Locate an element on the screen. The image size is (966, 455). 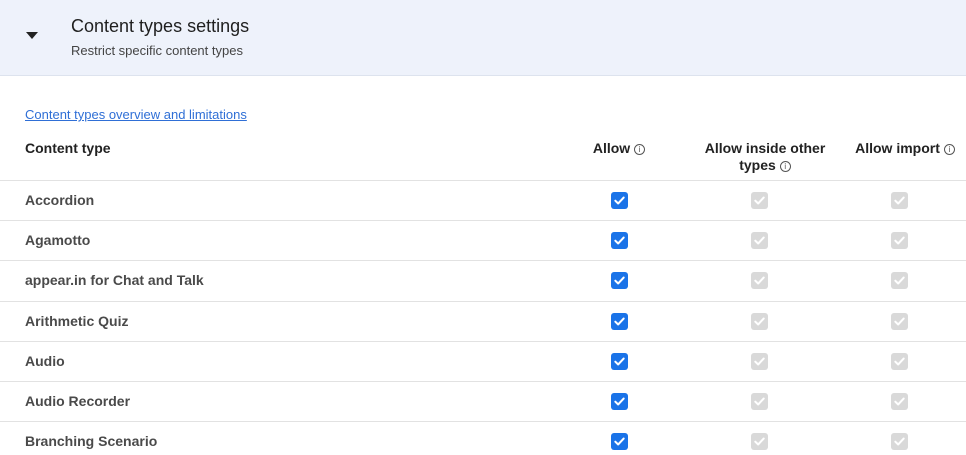
content-type-label: Audio Recorder is located at coordinates (78, 400).